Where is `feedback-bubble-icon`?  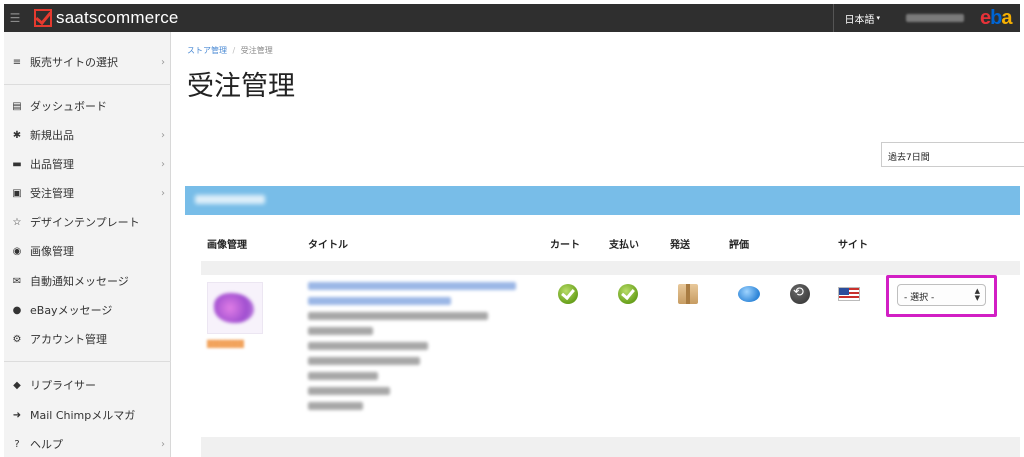 feedback-bubble-icon is located at coordinates (749, 294).